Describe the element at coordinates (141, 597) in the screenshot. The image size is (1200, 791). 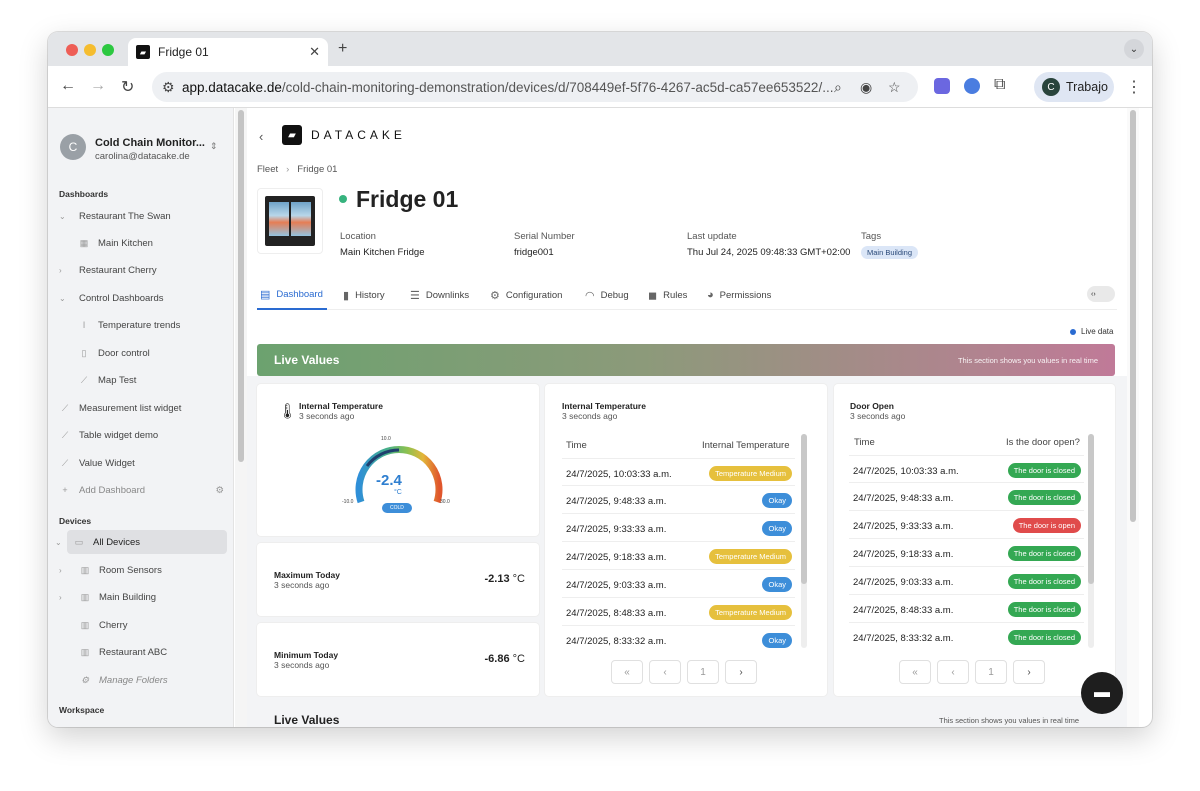
I see `sidebar-item-main-building: › ▥ Main Building` at that location.